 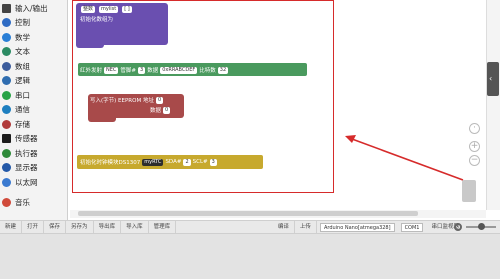 I want to click on gear-icon, so click(x=458, y=227).